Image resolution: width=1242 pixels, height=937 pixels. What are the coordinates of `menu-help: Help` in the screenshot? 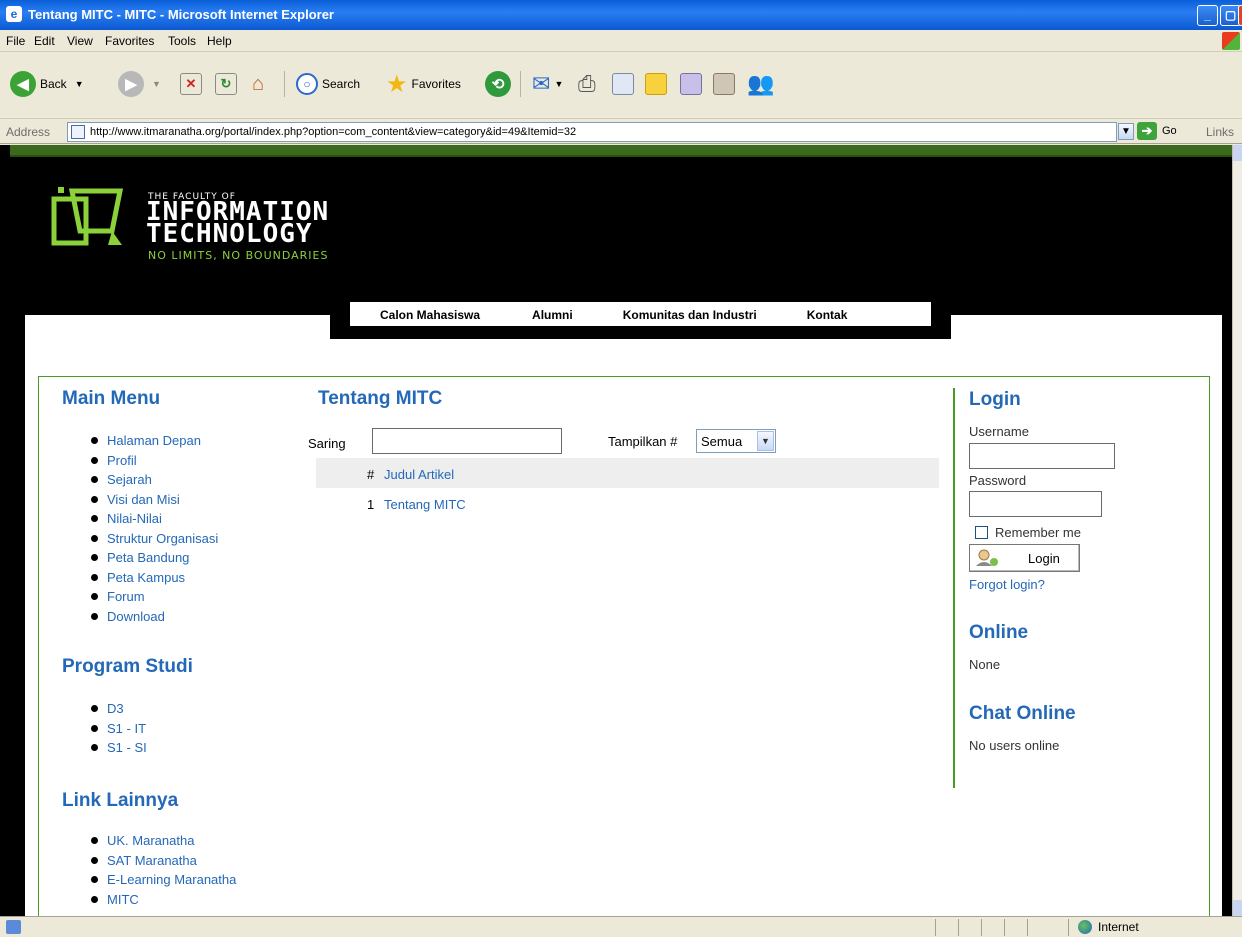 It's located at (219, 41).